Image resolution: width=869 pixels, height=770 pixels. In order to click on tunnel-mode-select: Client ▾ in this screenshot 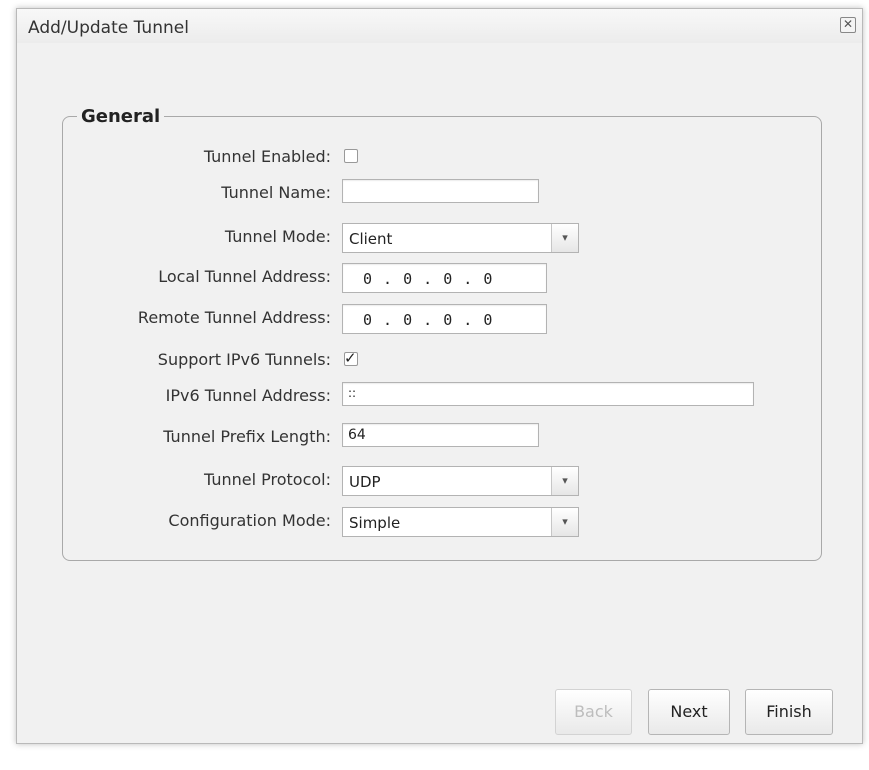, I will do `click(460, 238)`.